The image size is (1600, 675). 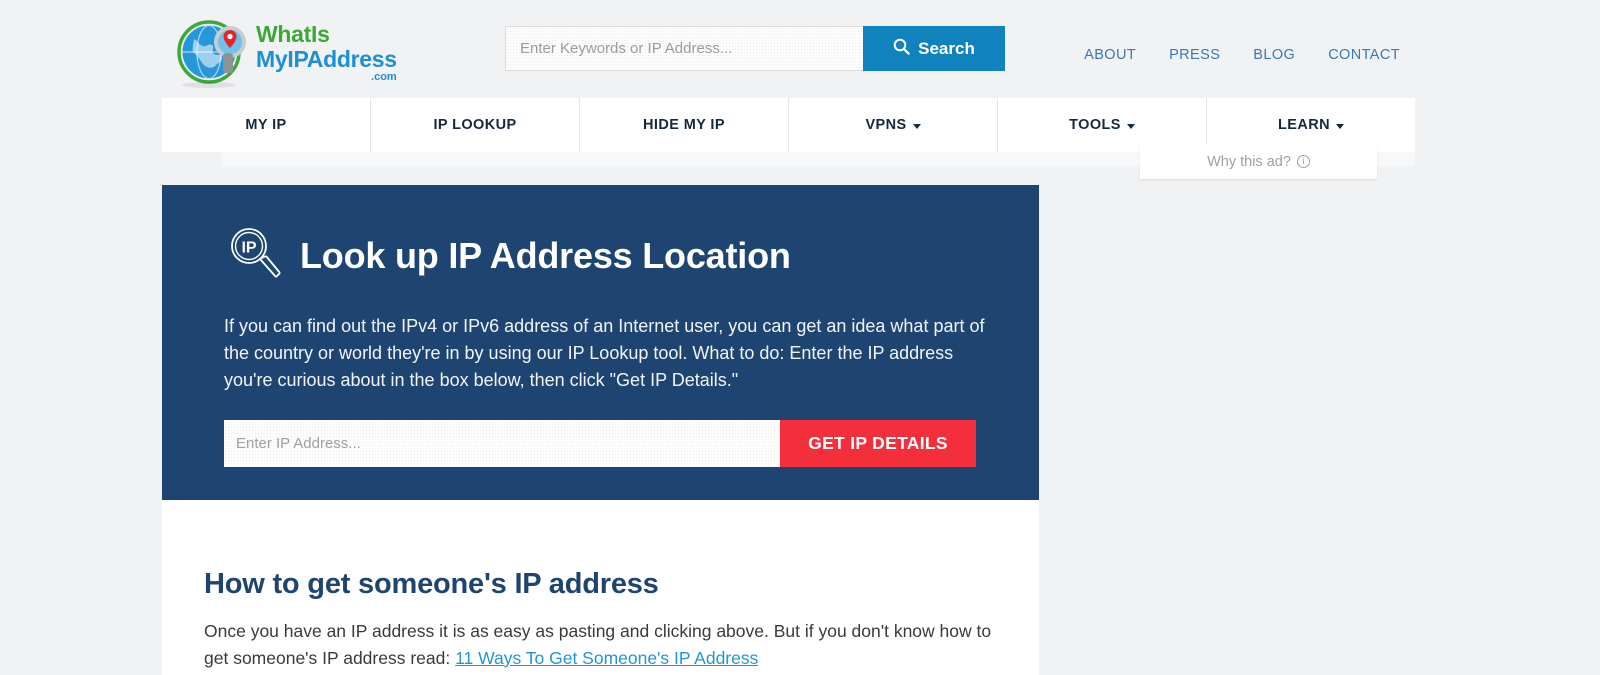 I want to click on ip-lookup-form: GET IP DETAILS, so click(x=600, y=443).